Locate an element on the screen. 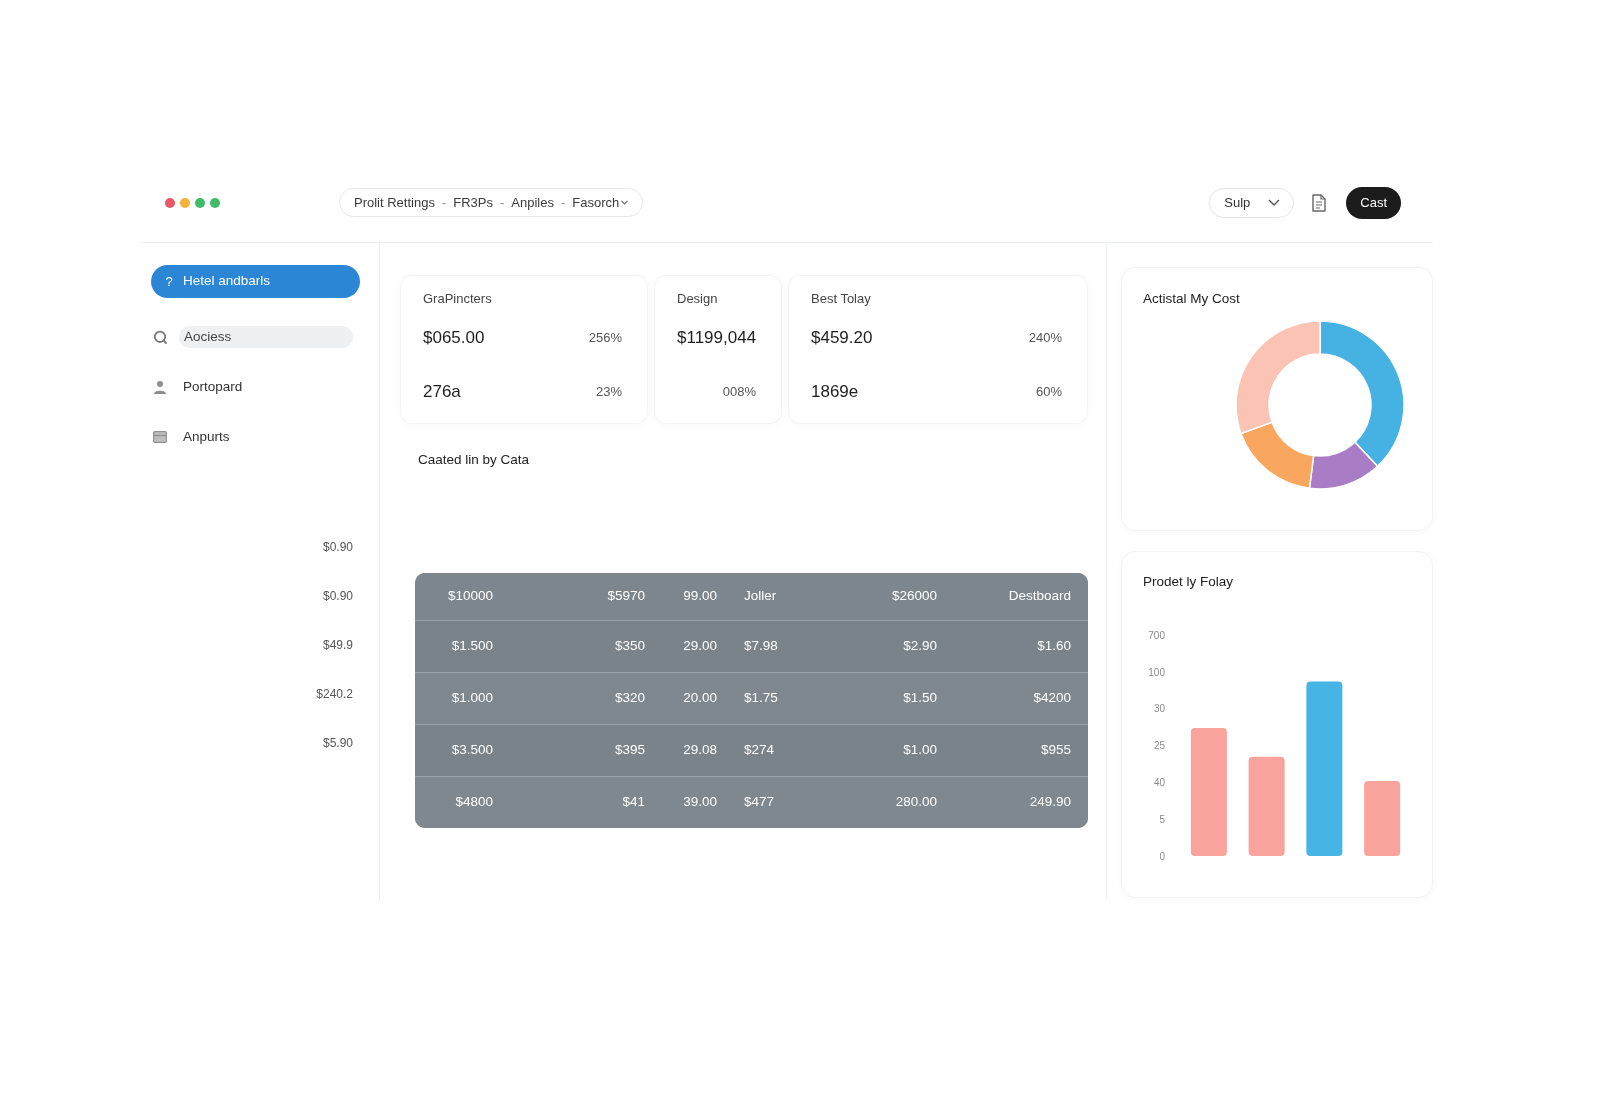 This screenshot has height=1100, width=1600. breadcrumb-link: Anpiles is located at coordinates (532, 202).